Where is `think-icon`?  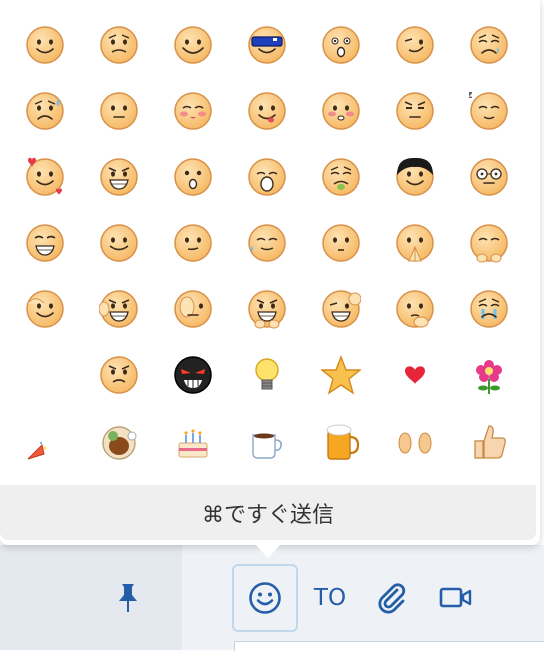
think-icon is located at coordinates (415, 309).